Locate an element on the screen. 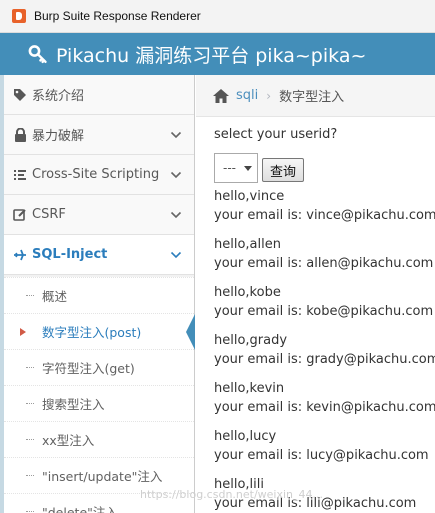 The height and width of the screenshot is (513, 435). sidebar-item-label: 系统介绍 is located at coordinates (58, 96).